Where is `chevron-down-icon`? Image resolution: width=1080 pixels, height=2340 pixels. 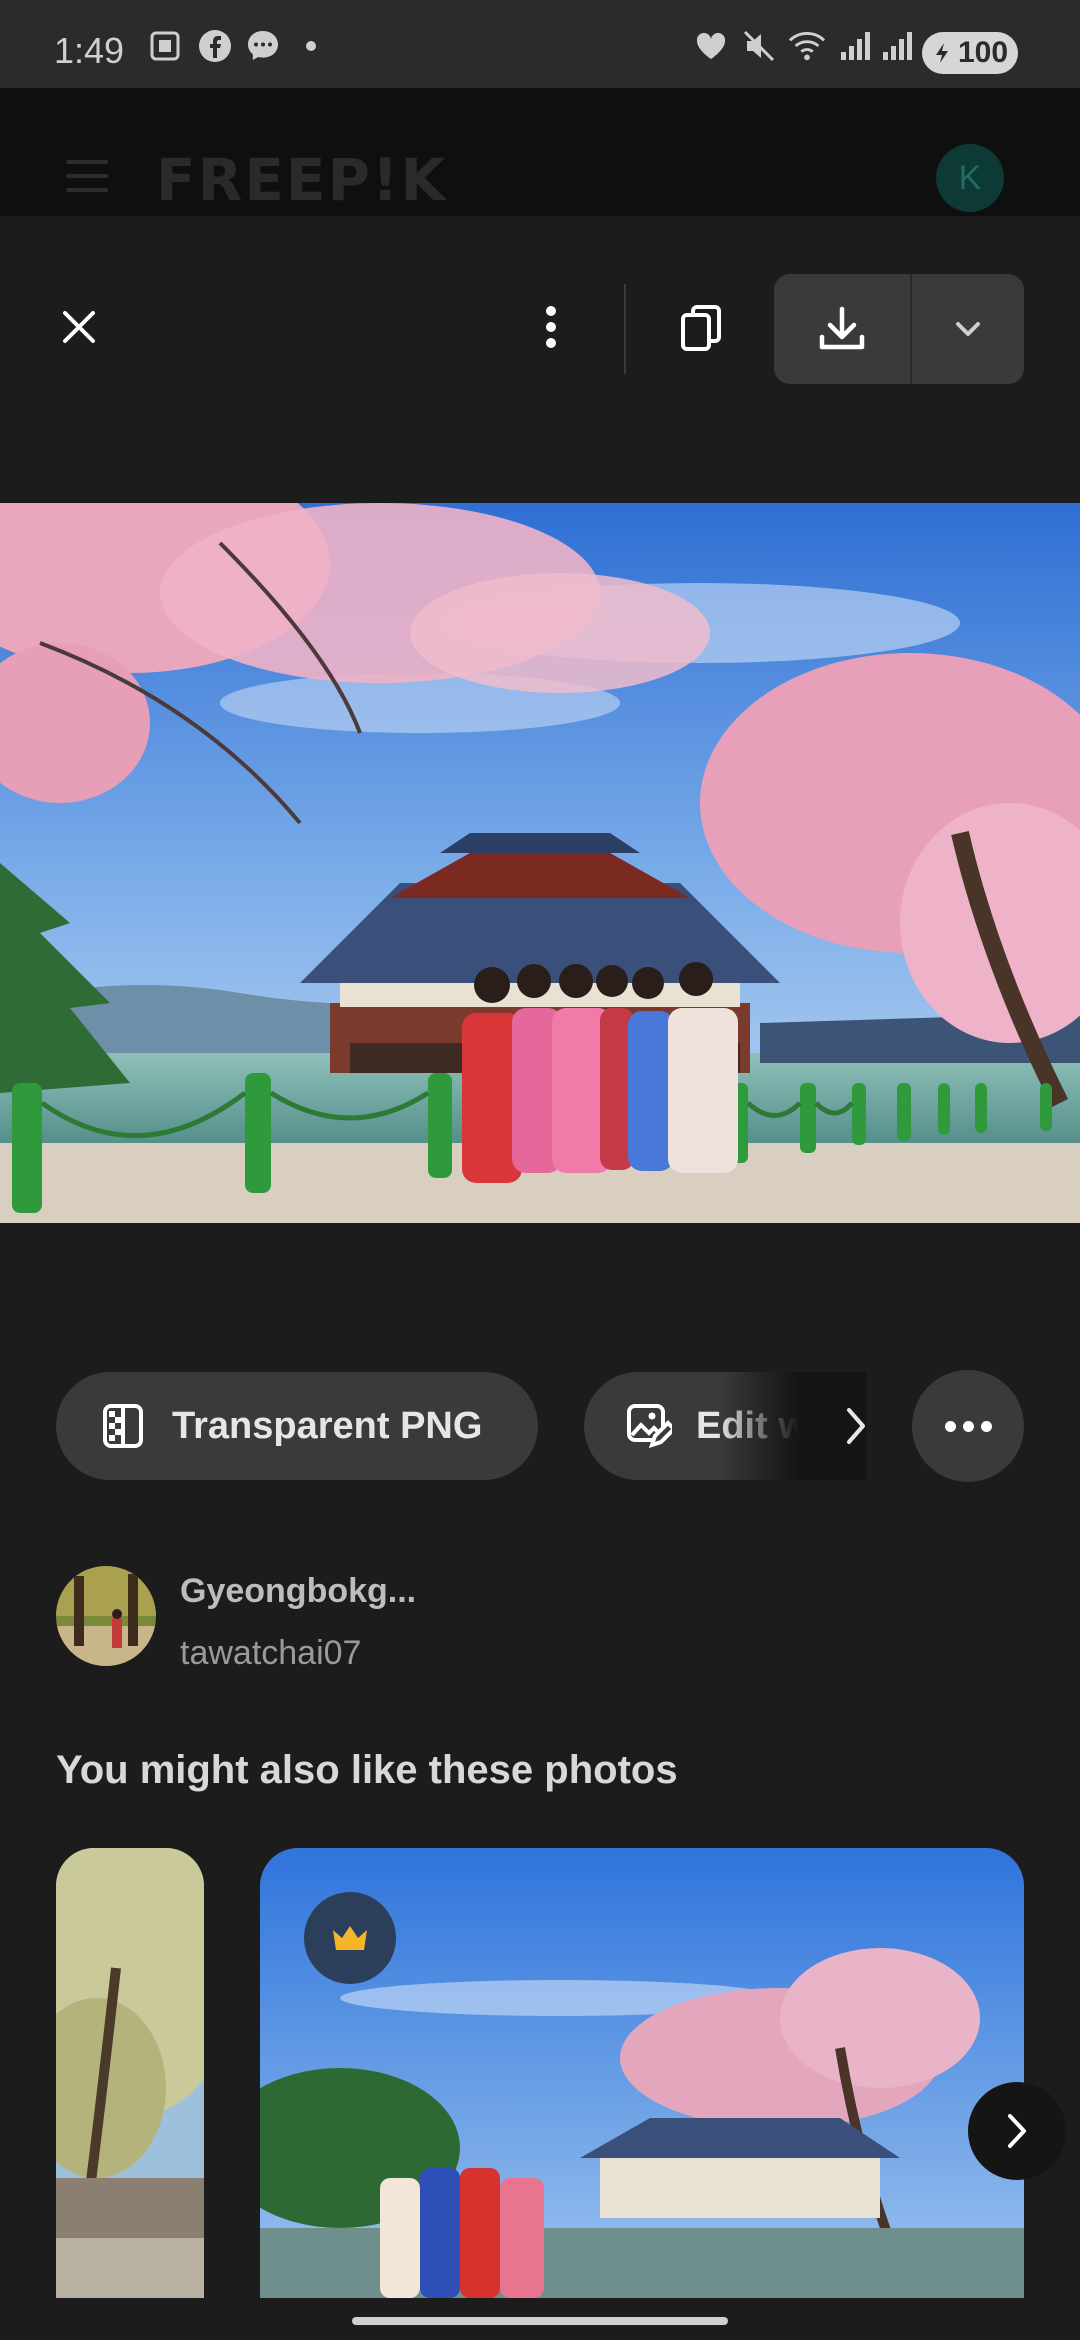
chevron-down-icon is located at coordinates (968, 329).